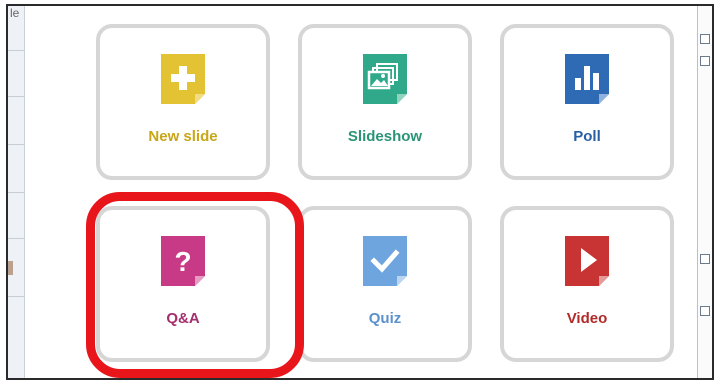 The image size is (720, 385). Describe the element at coordinates (385, 261) in the screenshot. I see `checkmark-icon` at that location.